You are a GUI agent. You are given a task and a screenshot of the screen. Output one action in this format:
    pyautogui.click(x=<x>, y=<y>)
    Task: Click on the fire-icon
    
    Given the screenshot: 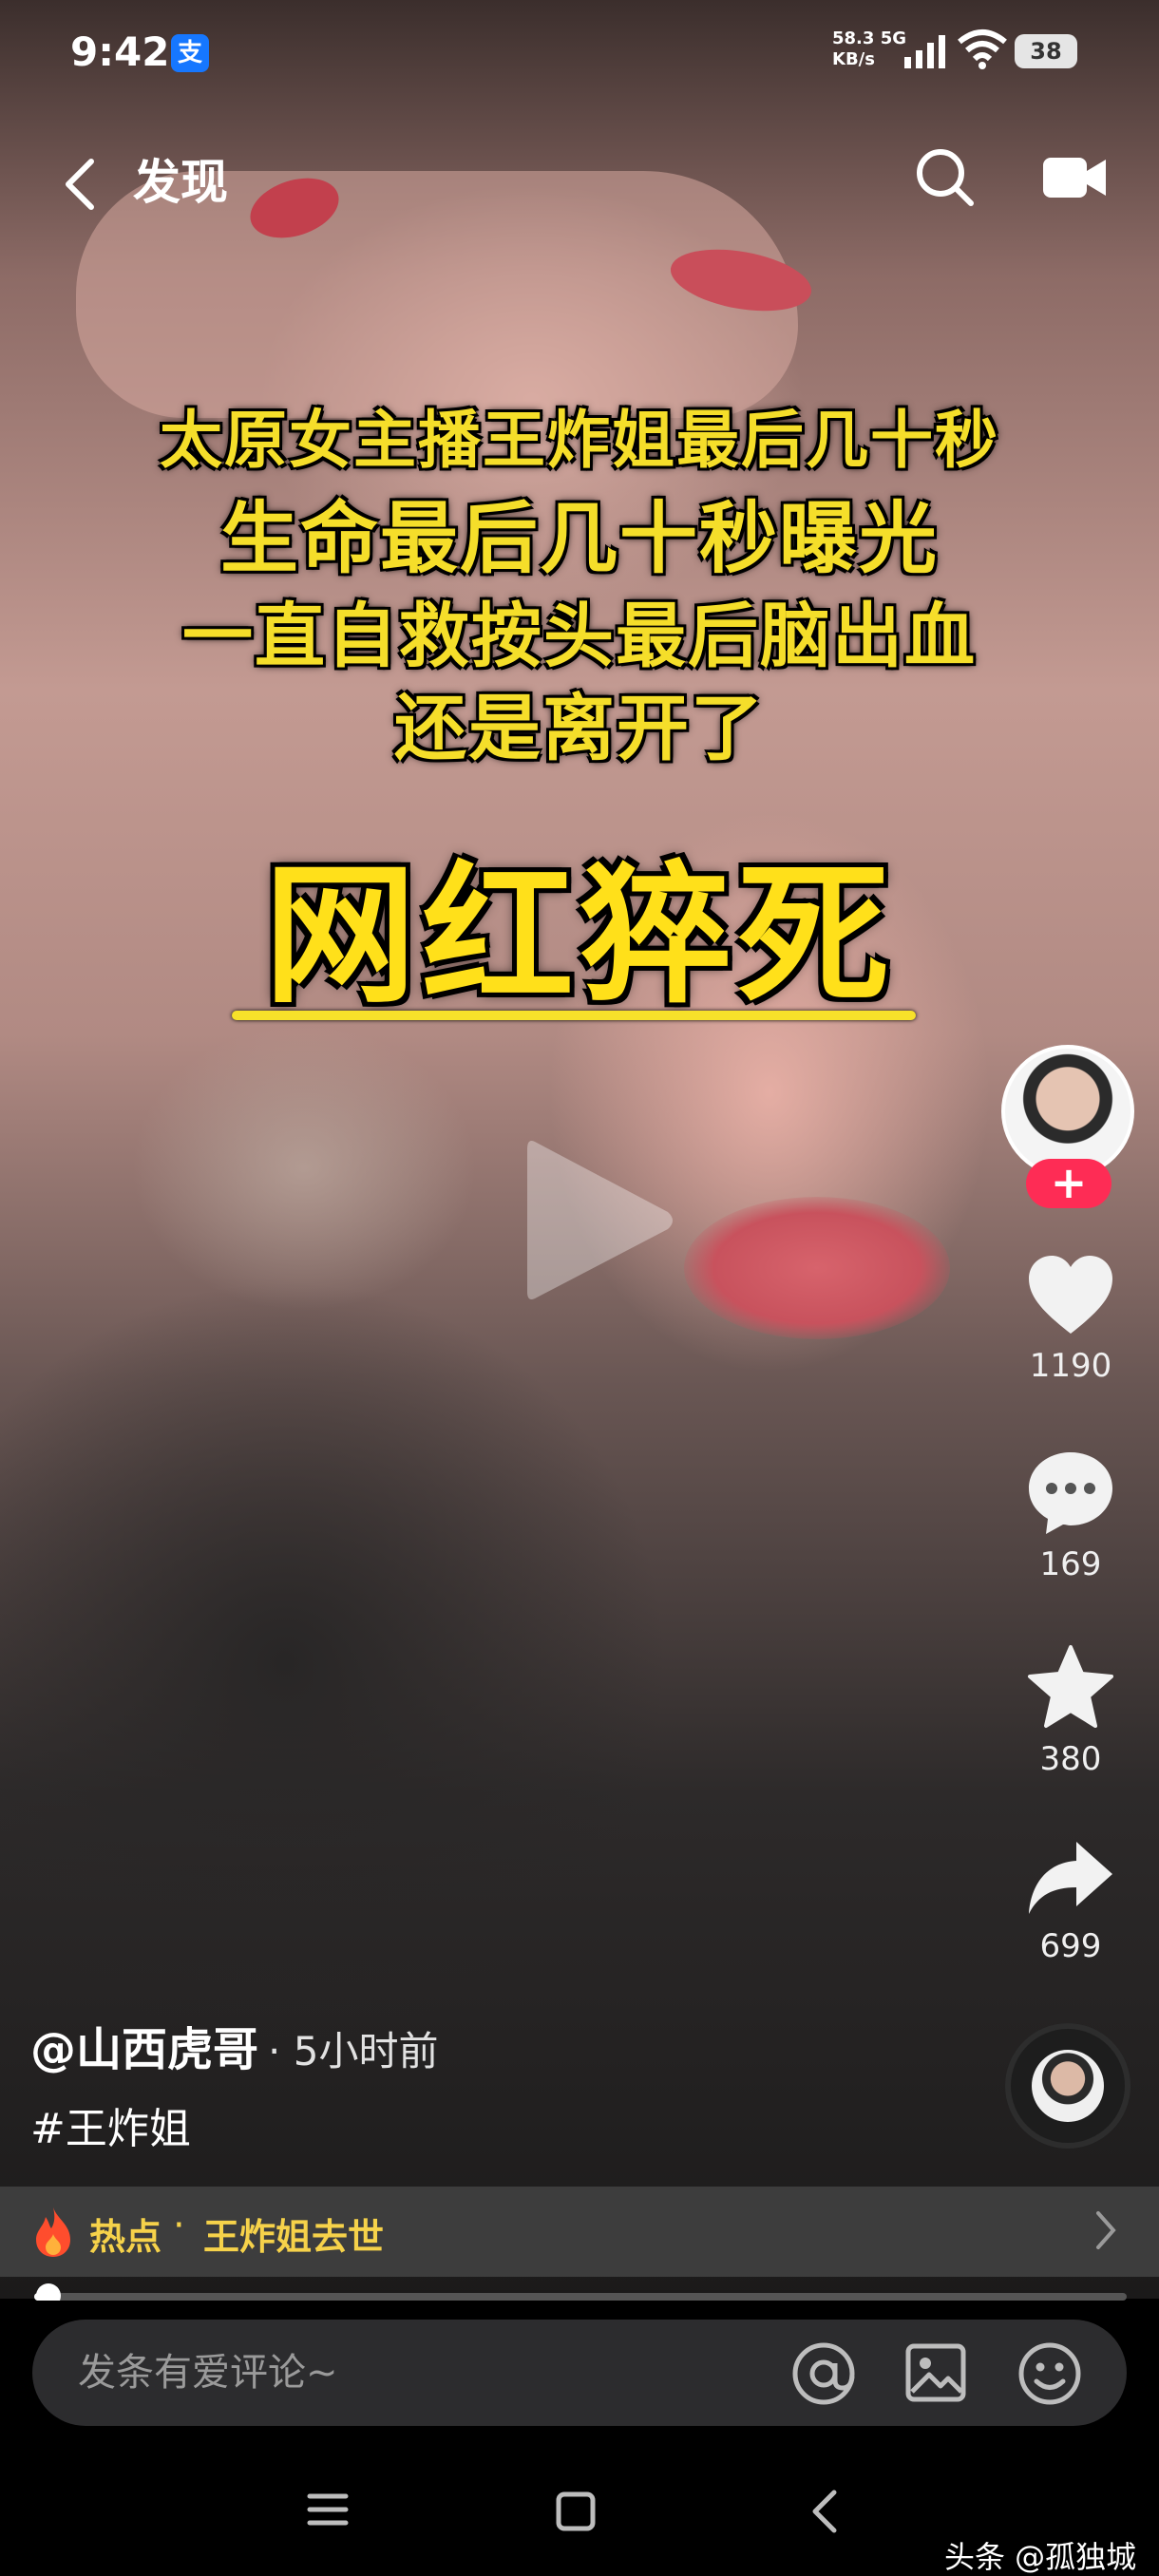 What is the action you would take?
    pyautogui.click(x=53, y=2232)
    